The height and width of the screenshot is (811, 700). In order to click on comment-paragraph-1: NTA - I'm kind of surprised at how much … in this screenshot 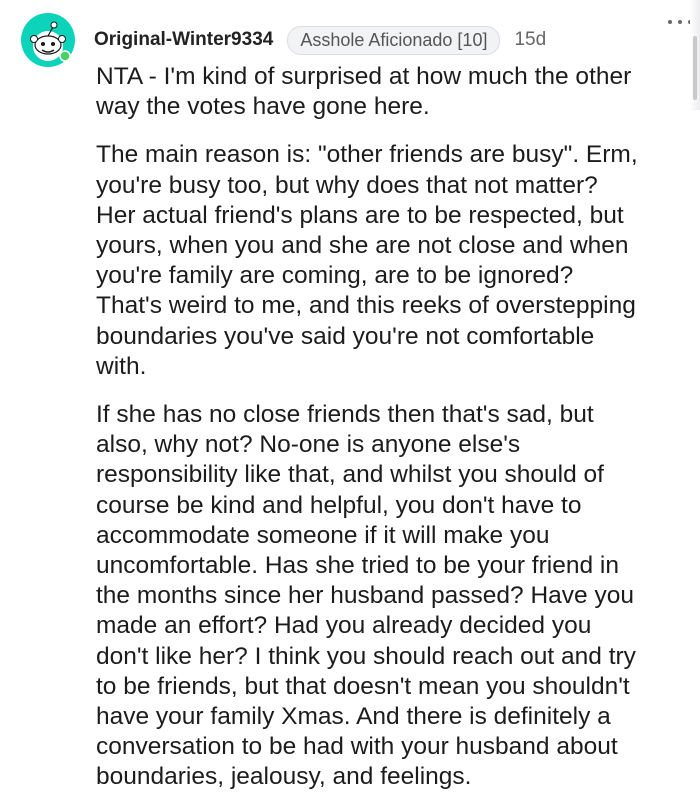, I will do `click(364, 92)`.